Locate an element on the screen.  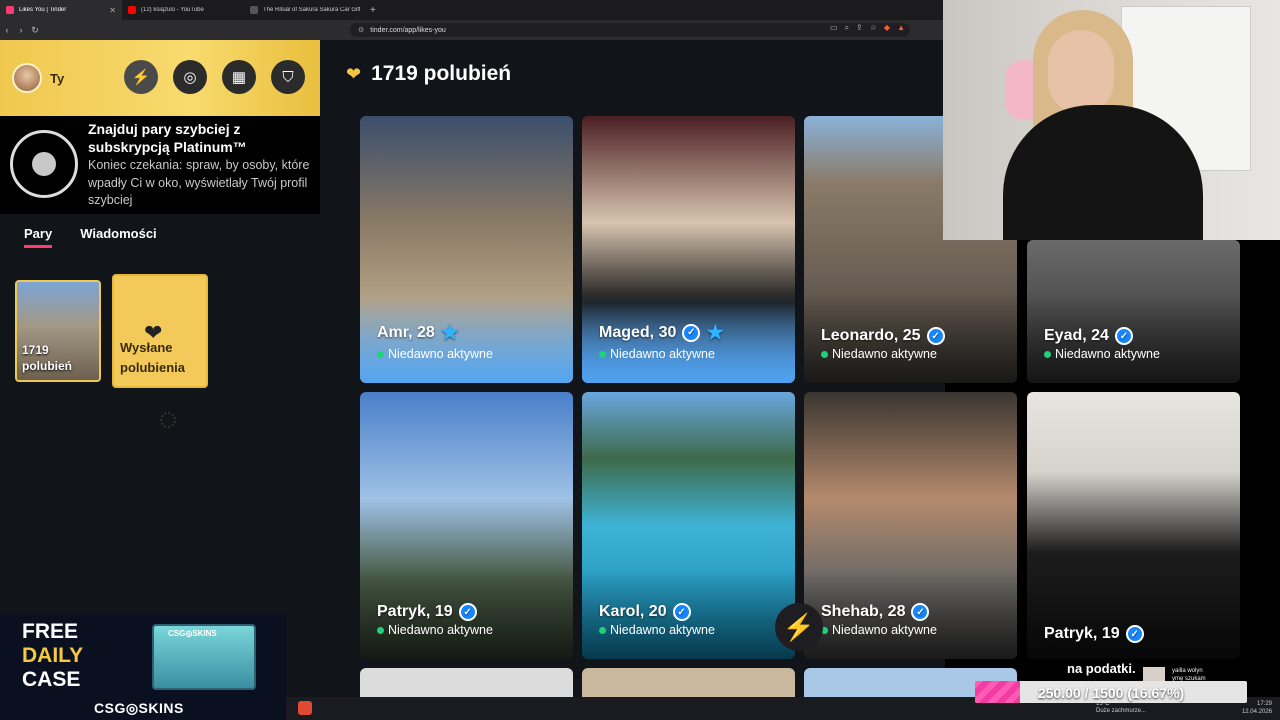
webcam-overlay is located at coordinates (1111, 120).